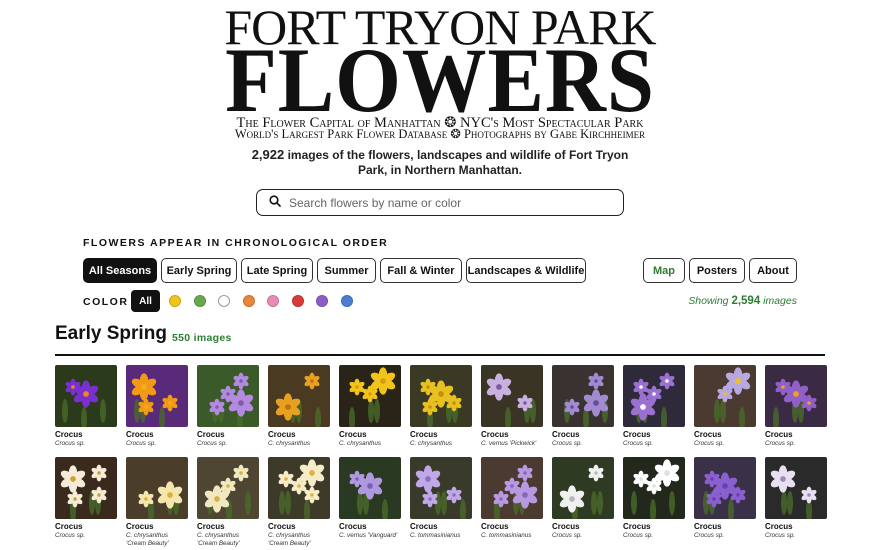  What do you see at coordinates (509, 443) in the screenshot?
I see `flower-scientific-name: C. vernus 'Pickwick'` at bounding box center [509, 443].